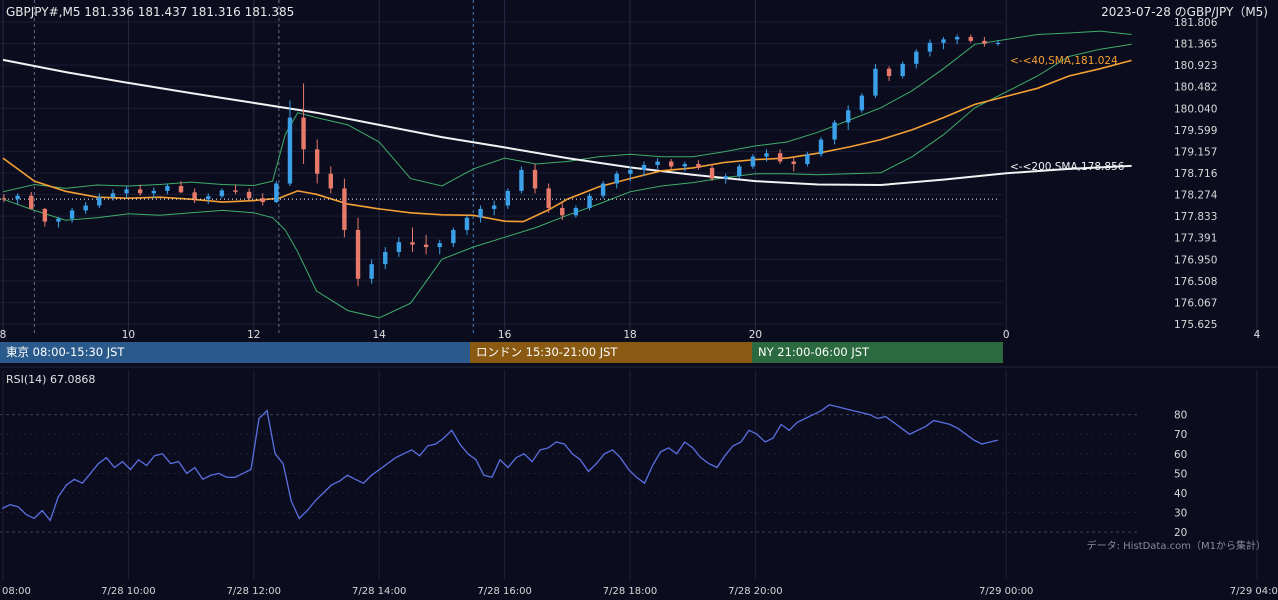  Describe the element at coordinates (253, 335) in the screenshot. I see `time-tick-label: 12` at that location.